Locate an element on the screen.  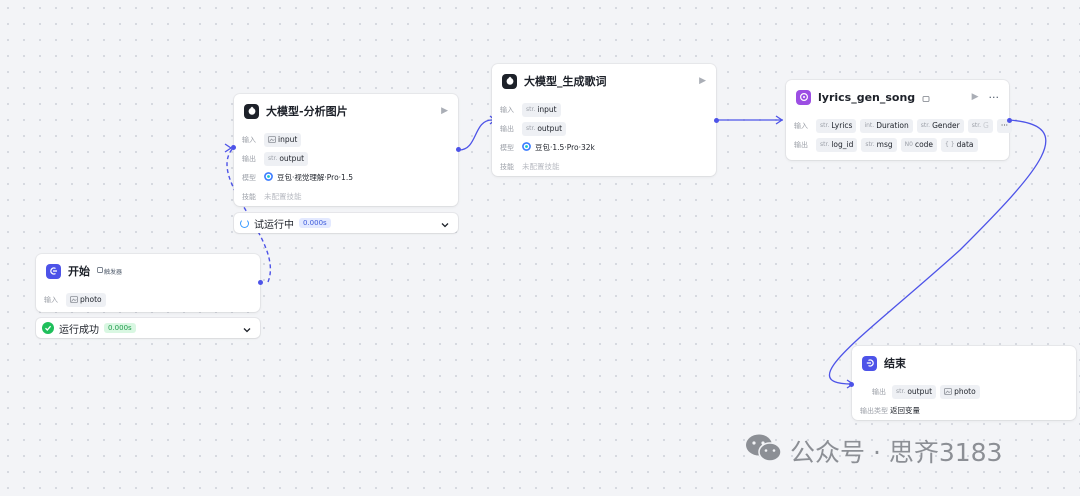
node-end: 结束 输出 str. output photo 输出类型 返回变量 is located at coordinates (962, 383).